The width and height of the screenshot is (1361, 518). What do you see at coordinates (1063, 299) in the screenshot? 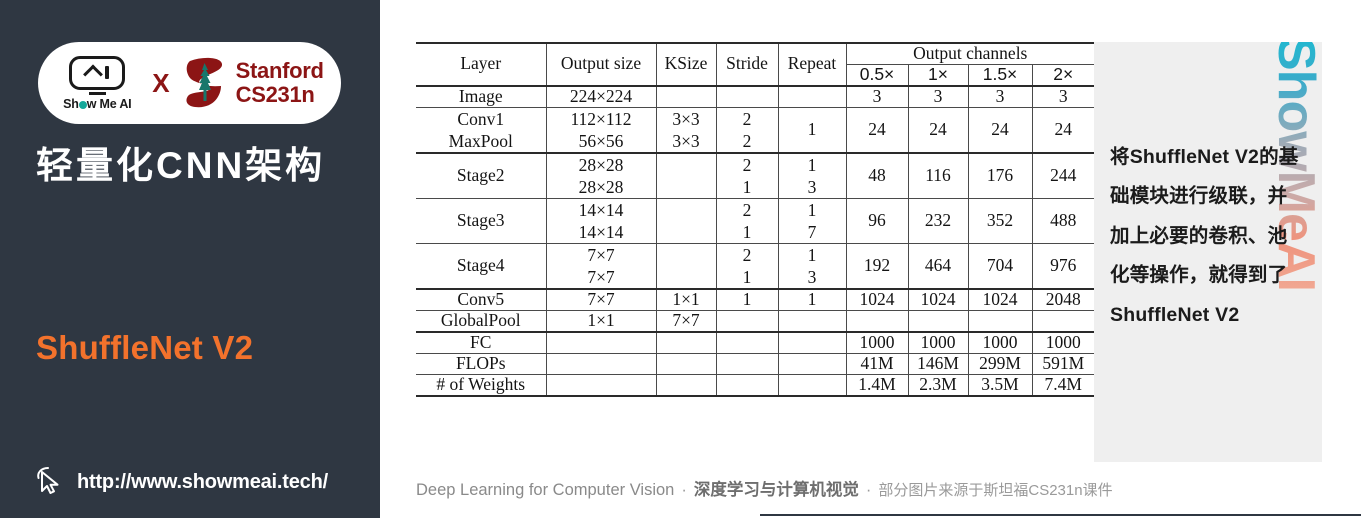
I see `cell-ch-2x: 2048` at bounding box center [1063, 299].